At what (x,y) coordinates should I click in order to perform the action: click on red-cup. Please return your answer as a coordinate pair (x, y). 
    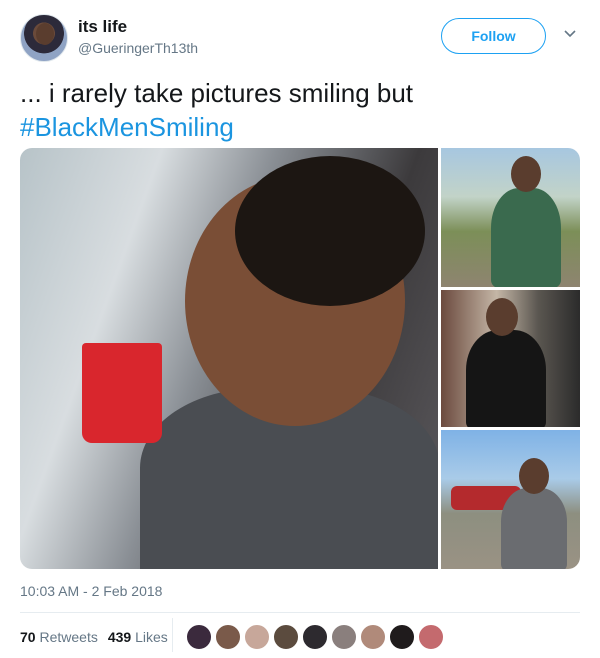
    Looking at the image, I should click on (122, 393).